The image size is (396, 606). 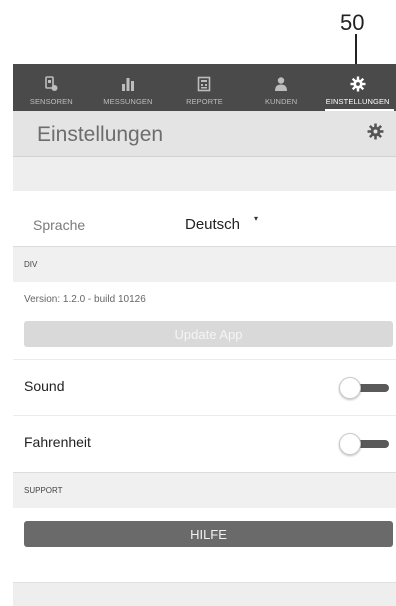 I want to click on language-label: Sprache, so click(x=59, y=225).